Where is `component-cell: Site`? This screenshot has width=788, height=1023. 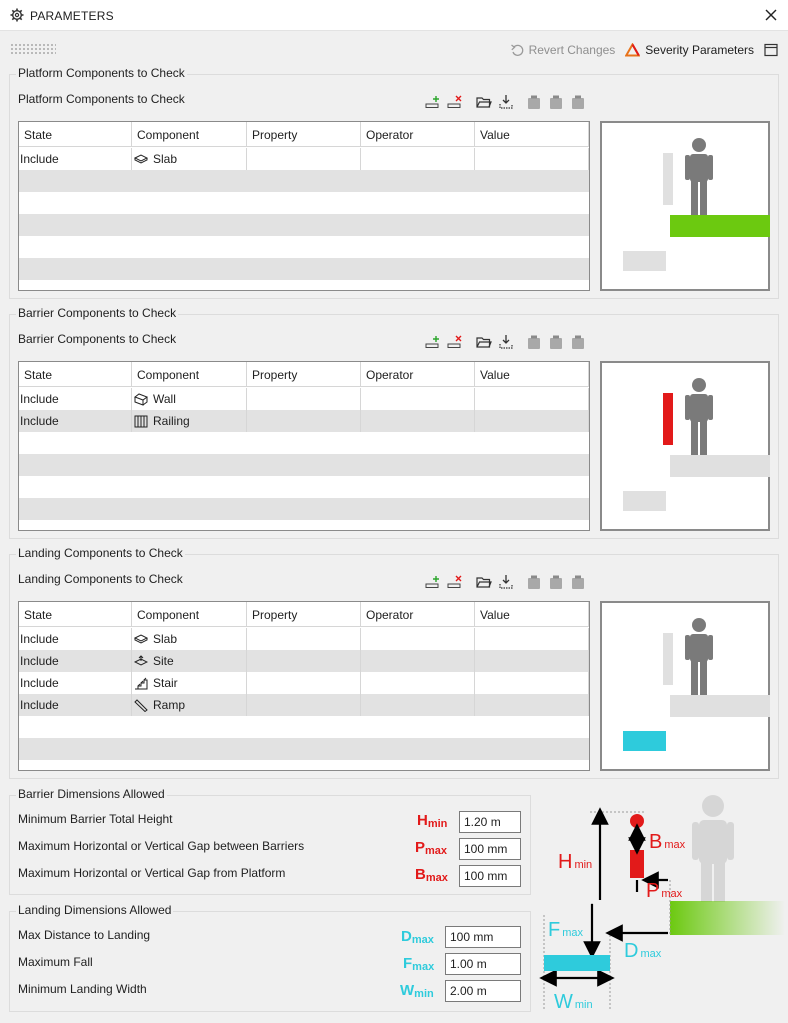
component-cell: Site is located at coordinates (189, 661).